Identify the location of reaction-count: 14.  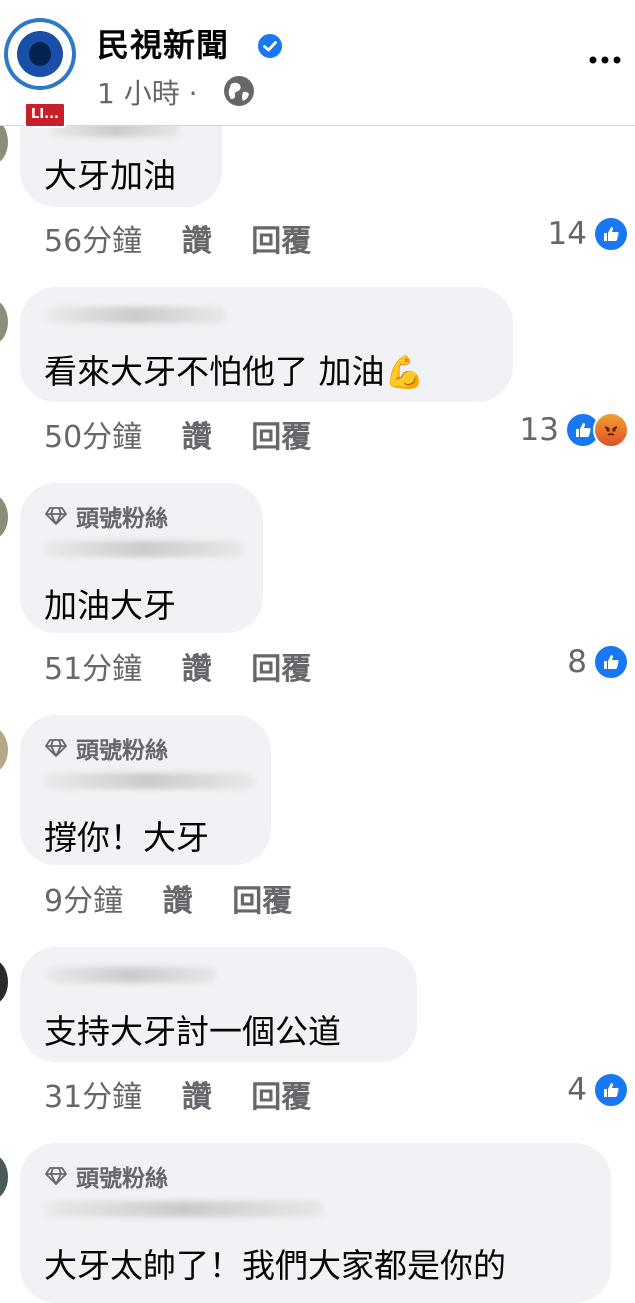
(567, 234).